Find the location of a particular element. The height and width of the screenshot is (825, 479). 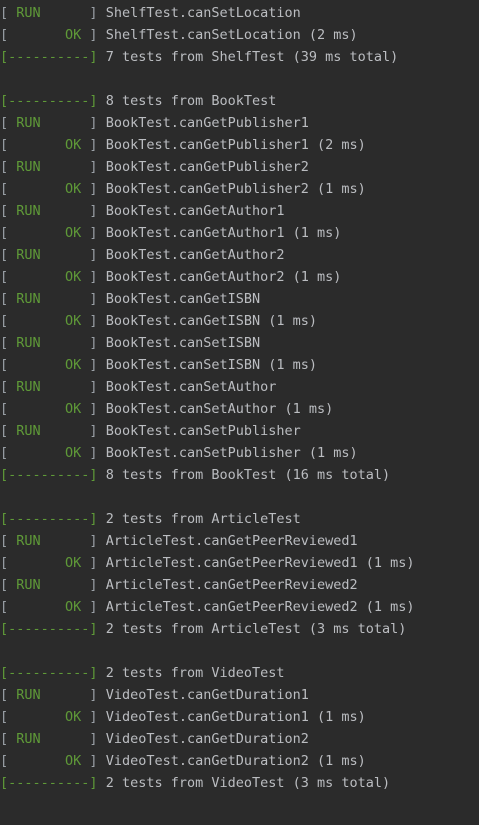

test-run-line: [ RUN ] ArticleTest.canGetPeerReviewed1 is located at coordinates (179, 541).